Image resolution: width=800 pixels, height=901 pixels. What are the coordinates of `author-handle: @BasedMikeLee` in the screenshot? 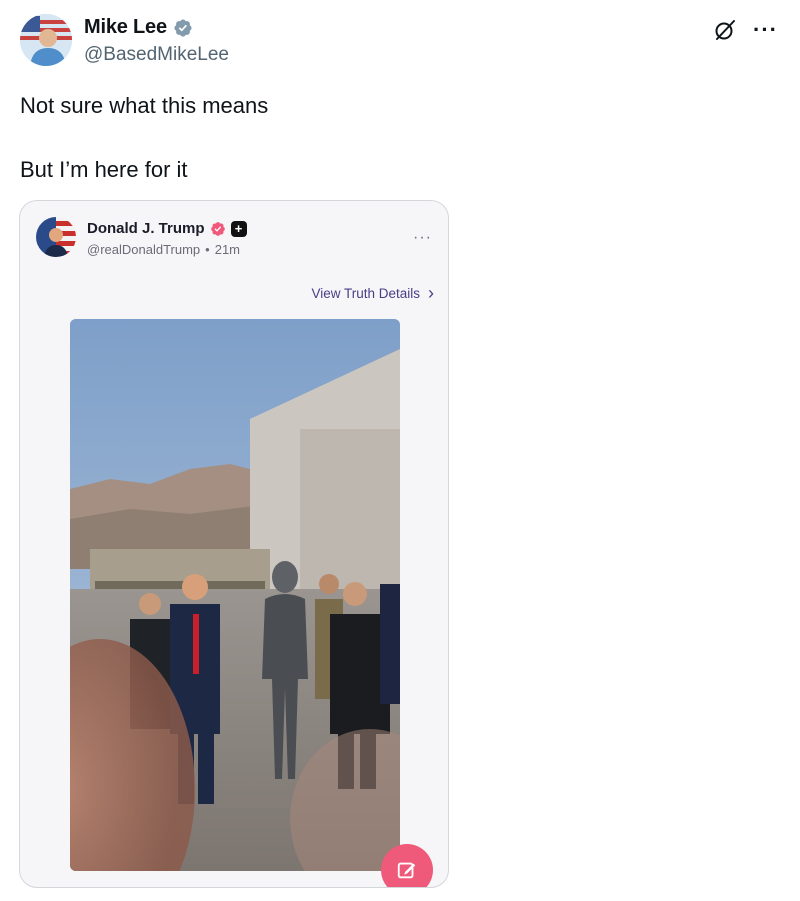 It's located at (156, 55).